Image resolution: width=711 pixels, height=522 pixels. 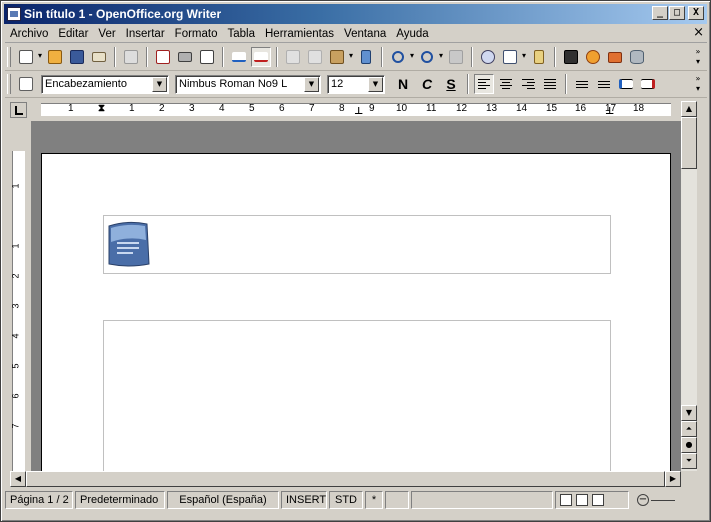 What do you see at coordinates (15, 276) in the screenshot?
I see `ruler-number: 2` at bounding box center [15, 276].